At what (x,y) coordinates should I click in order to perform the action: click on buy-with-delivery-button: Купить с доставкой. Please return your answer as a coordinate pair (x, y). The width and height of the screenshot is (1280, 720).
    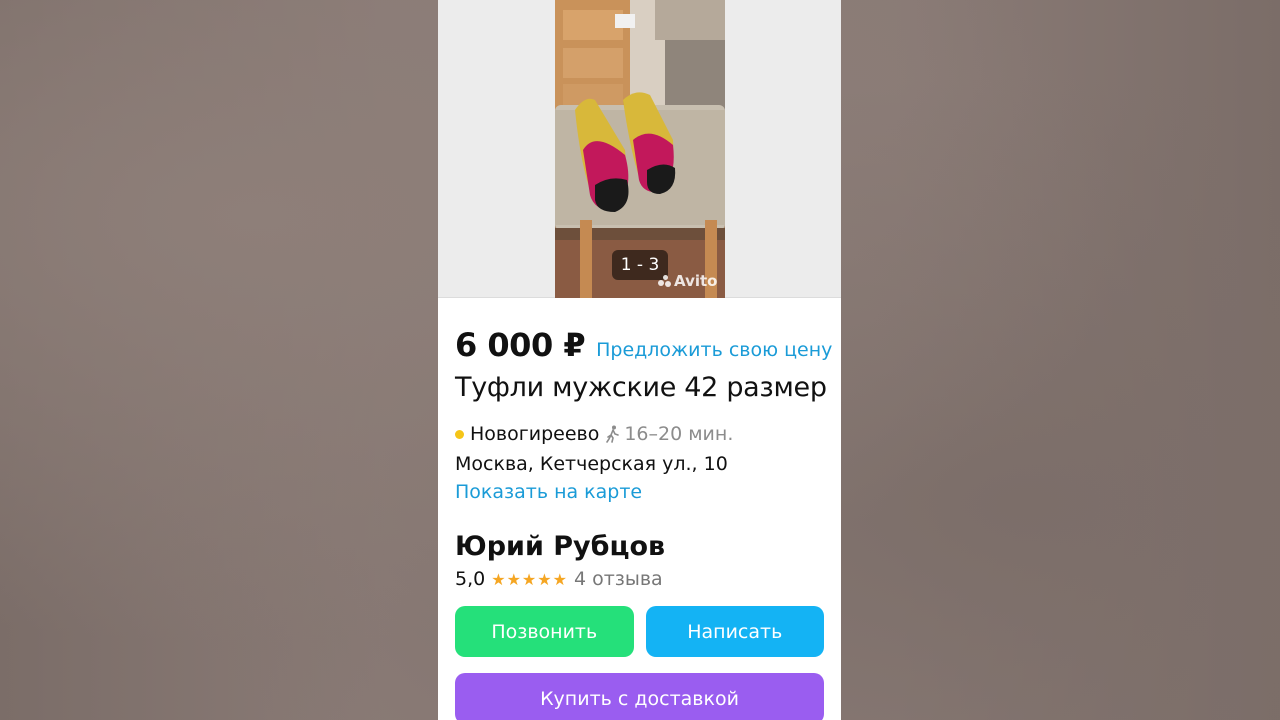
    Looking at the image, I should click on (639, 696).